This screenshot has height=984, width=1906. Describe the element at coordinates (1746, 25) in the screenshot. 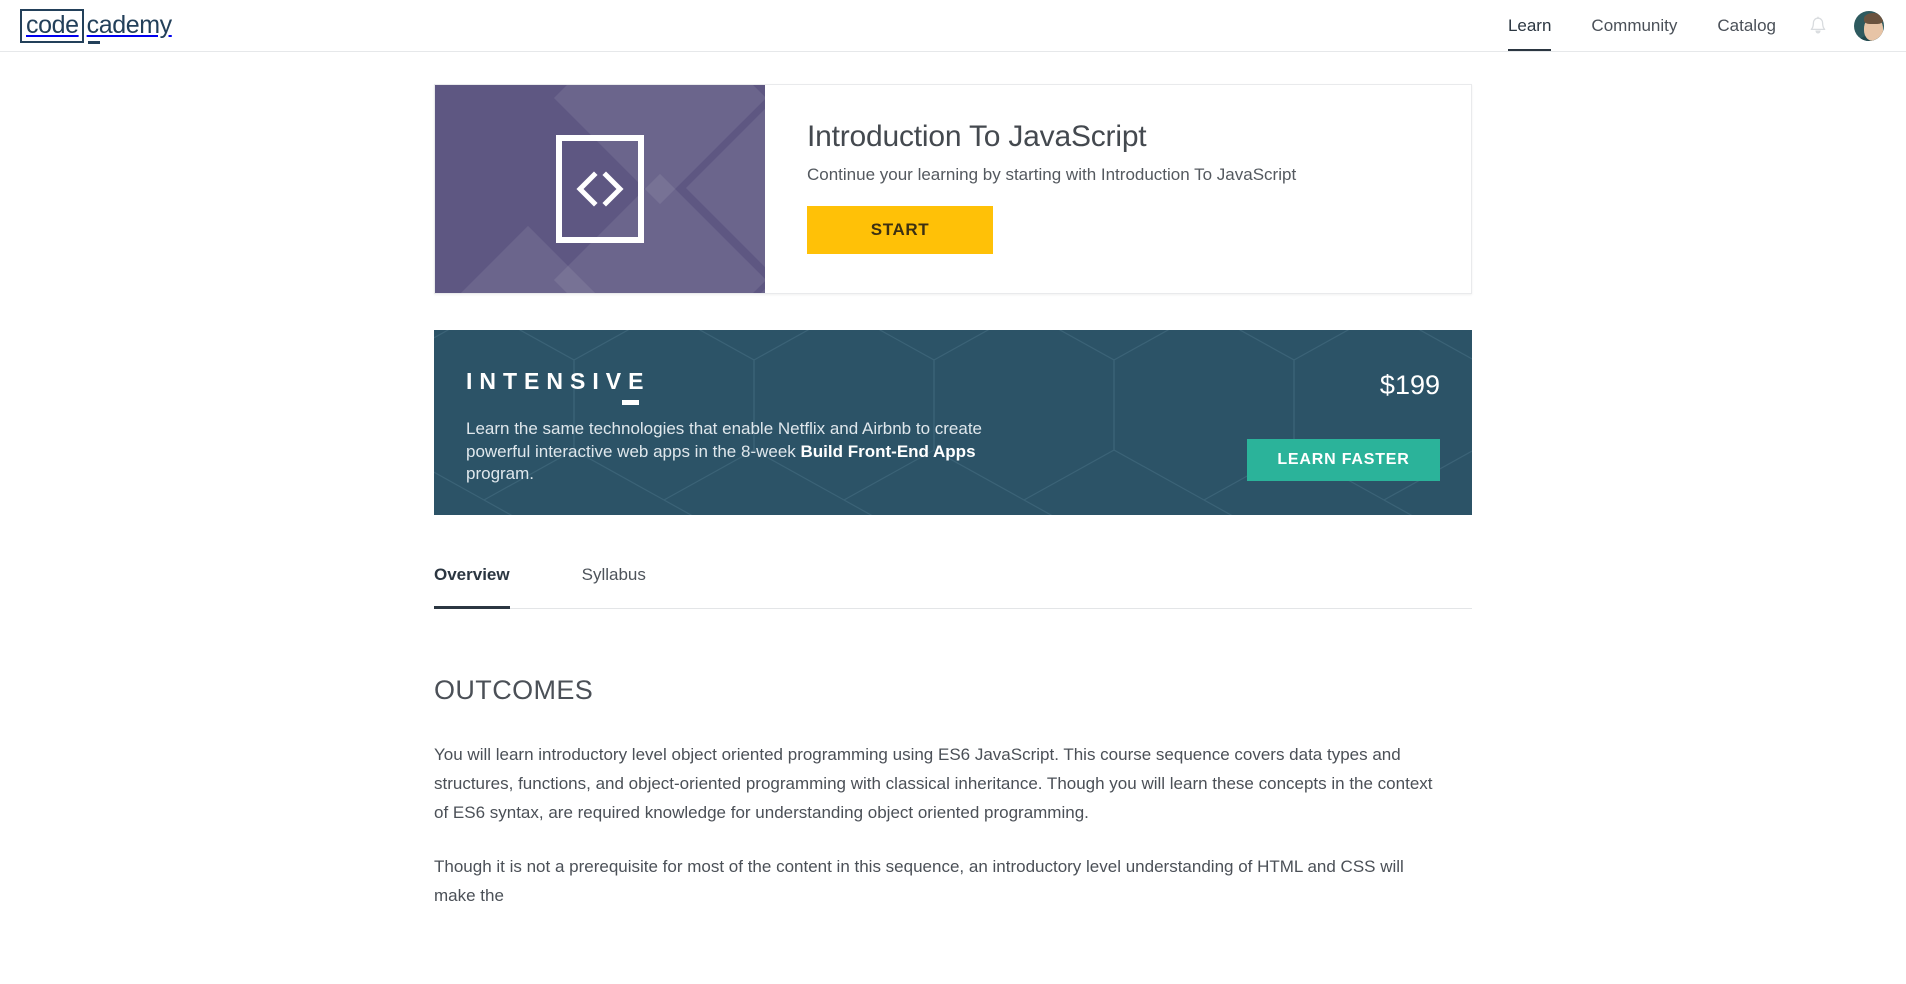

I see `nav-item-catalog: Catalog` at that location.